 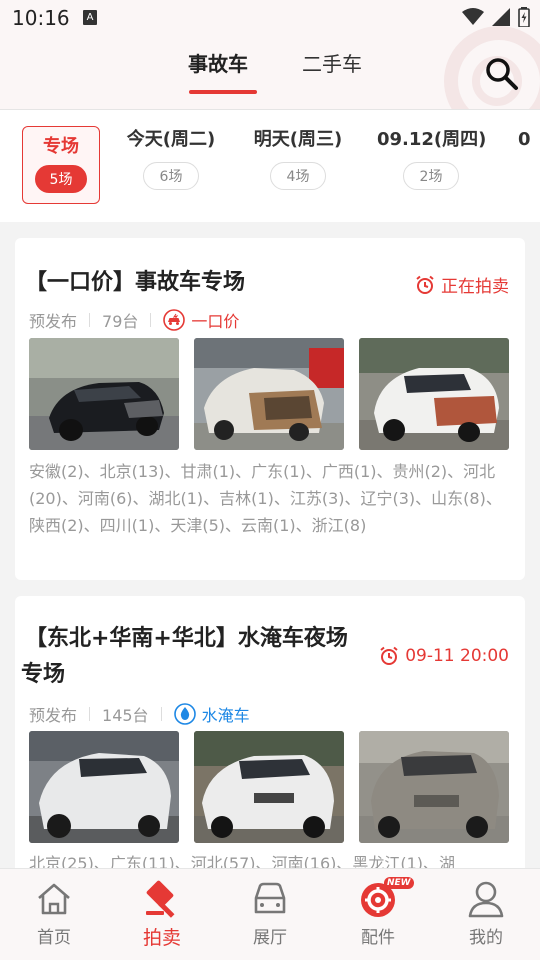 I want to click on tab-active-indicator, so click(x=223, y=92).